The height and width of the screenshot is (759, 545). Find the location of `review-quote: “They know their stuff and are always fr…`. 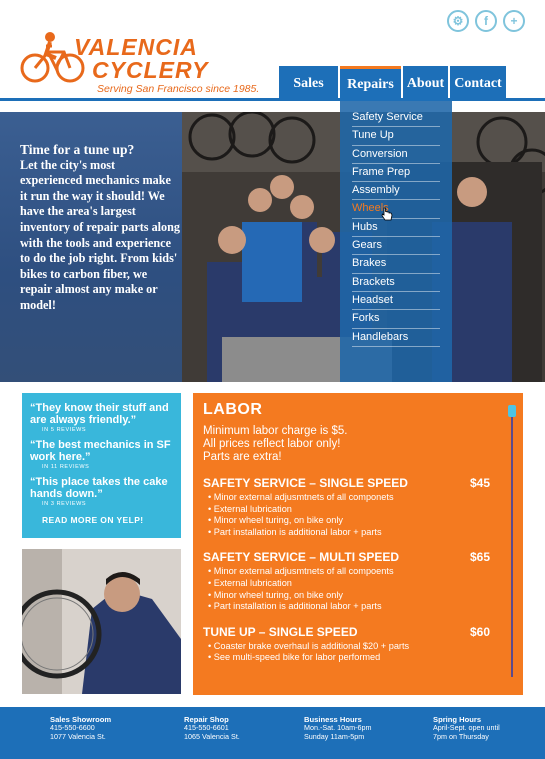

review-quote: “They know their stuff and are always fr… is located at coordinates (99, 414).